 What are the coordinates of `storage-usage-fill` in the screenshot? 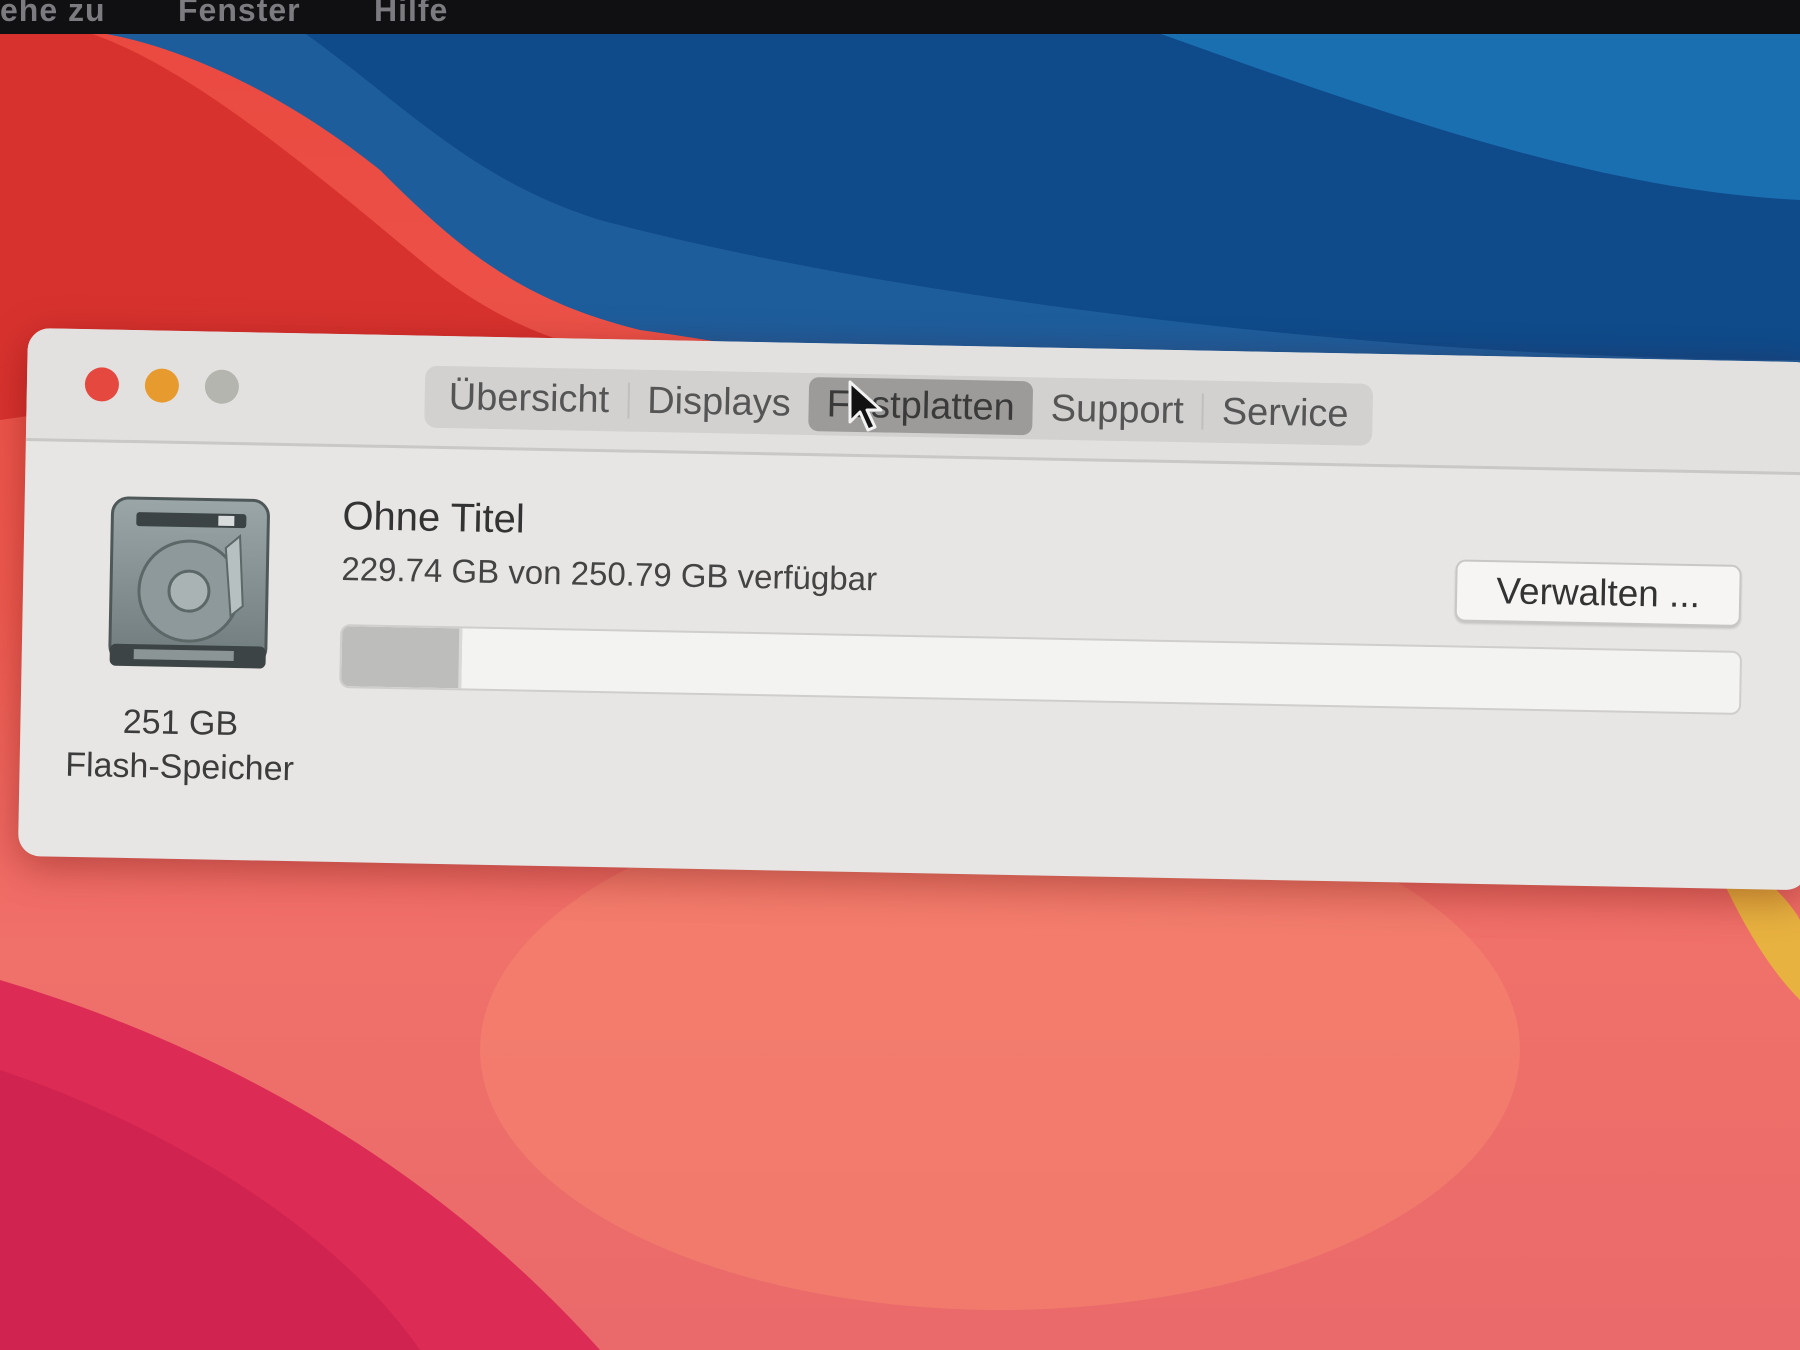 It's located at (402, 657).